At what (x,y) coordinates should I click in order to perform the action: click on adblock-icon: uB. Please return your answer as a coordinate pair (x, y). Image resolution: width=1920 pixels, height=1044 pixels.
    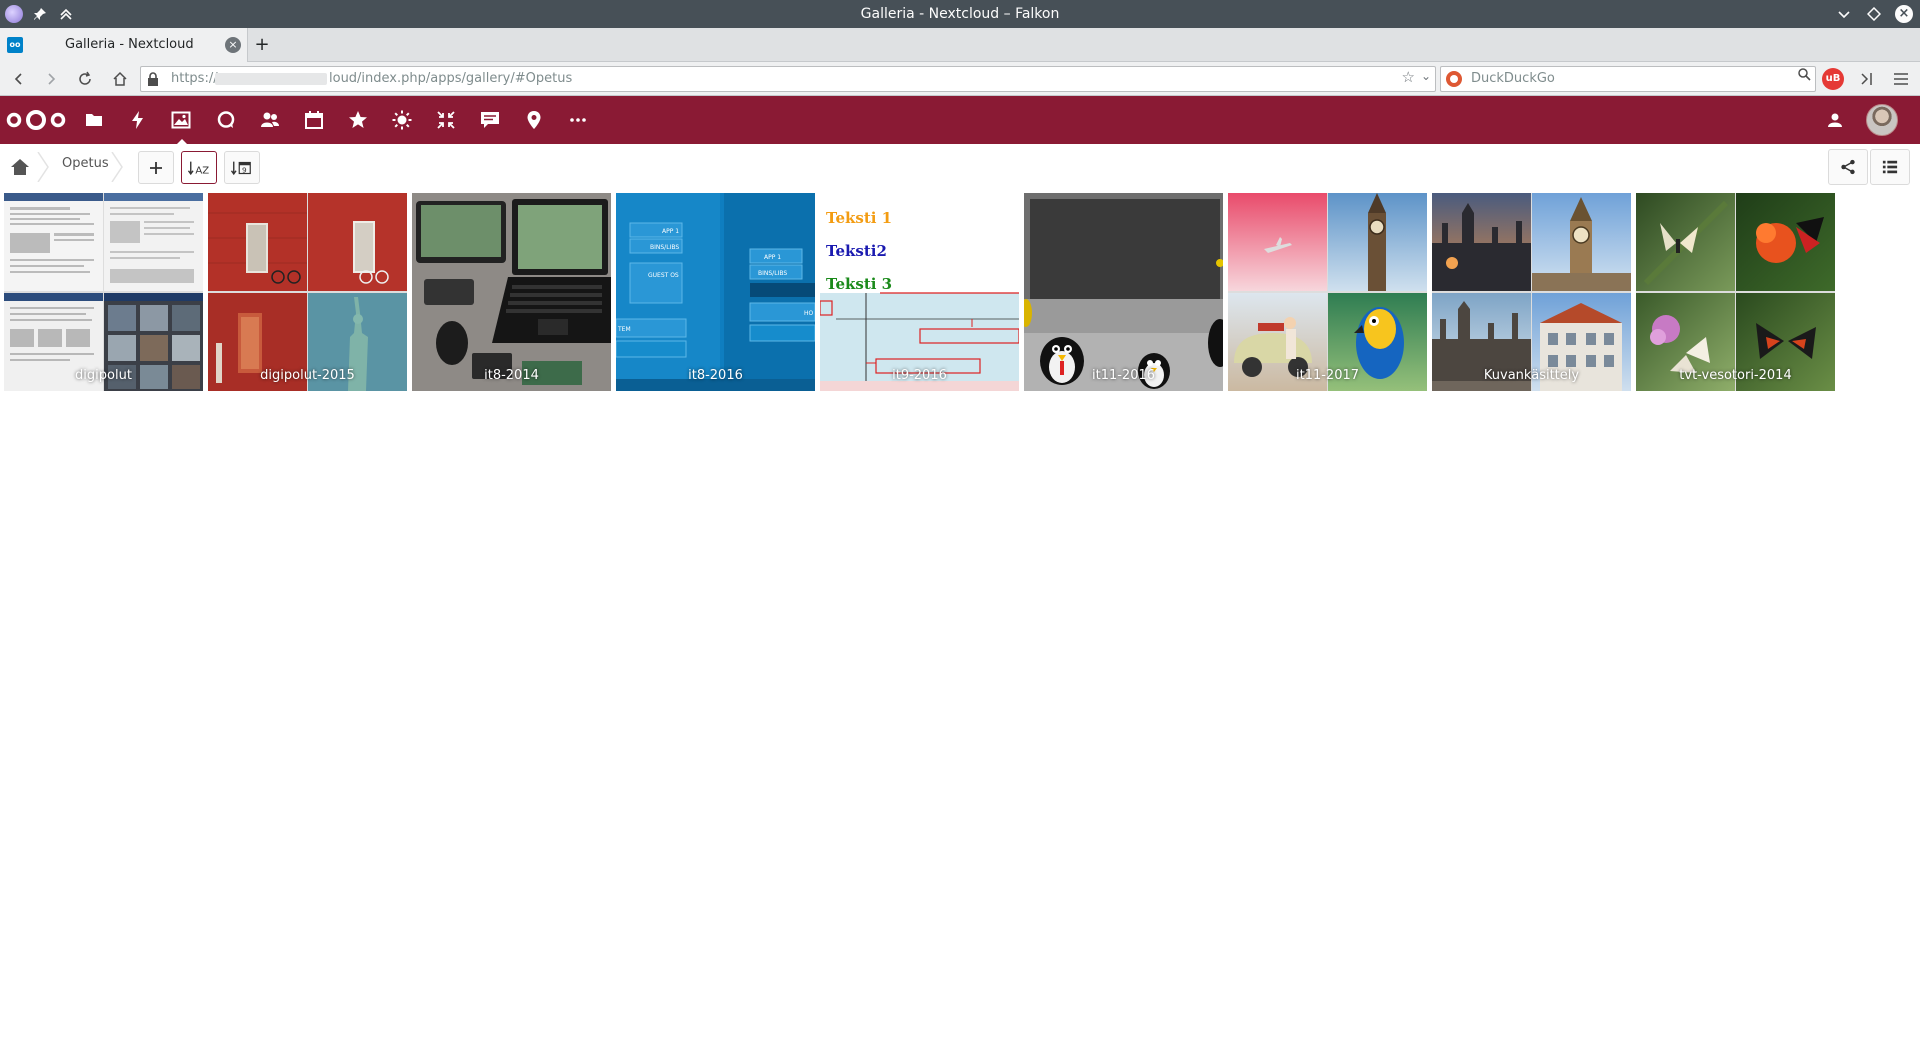
    Looking at the image, I should click on (1833, 79).